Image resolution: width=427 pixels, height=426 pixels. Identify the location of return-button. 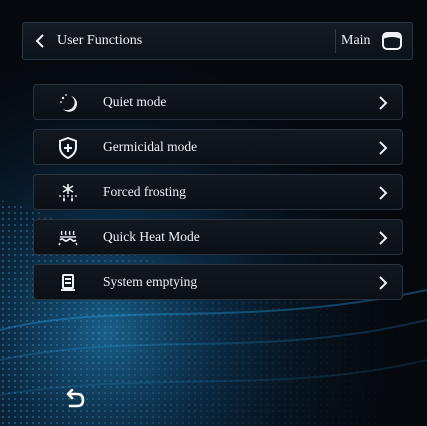
(74, 400).